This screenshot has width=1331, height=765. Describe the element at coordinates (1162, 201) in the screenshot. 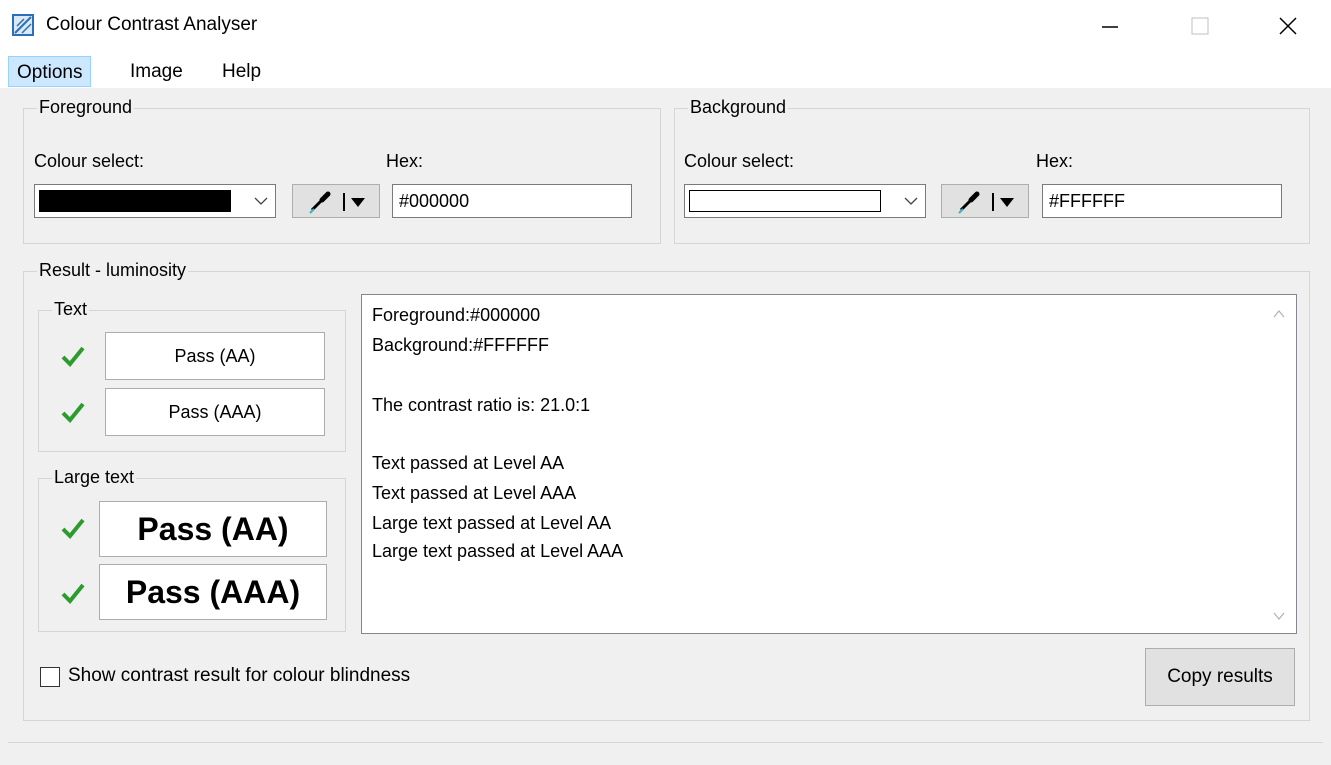

I see `bg-hex-input` at that location.